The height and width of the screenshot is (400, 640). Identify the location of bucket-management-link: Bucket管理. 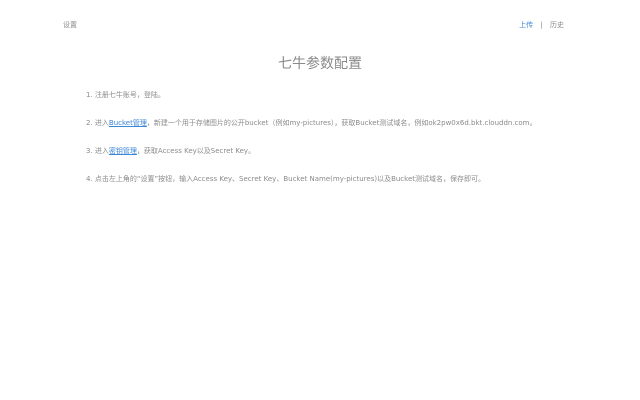
(128, 123).